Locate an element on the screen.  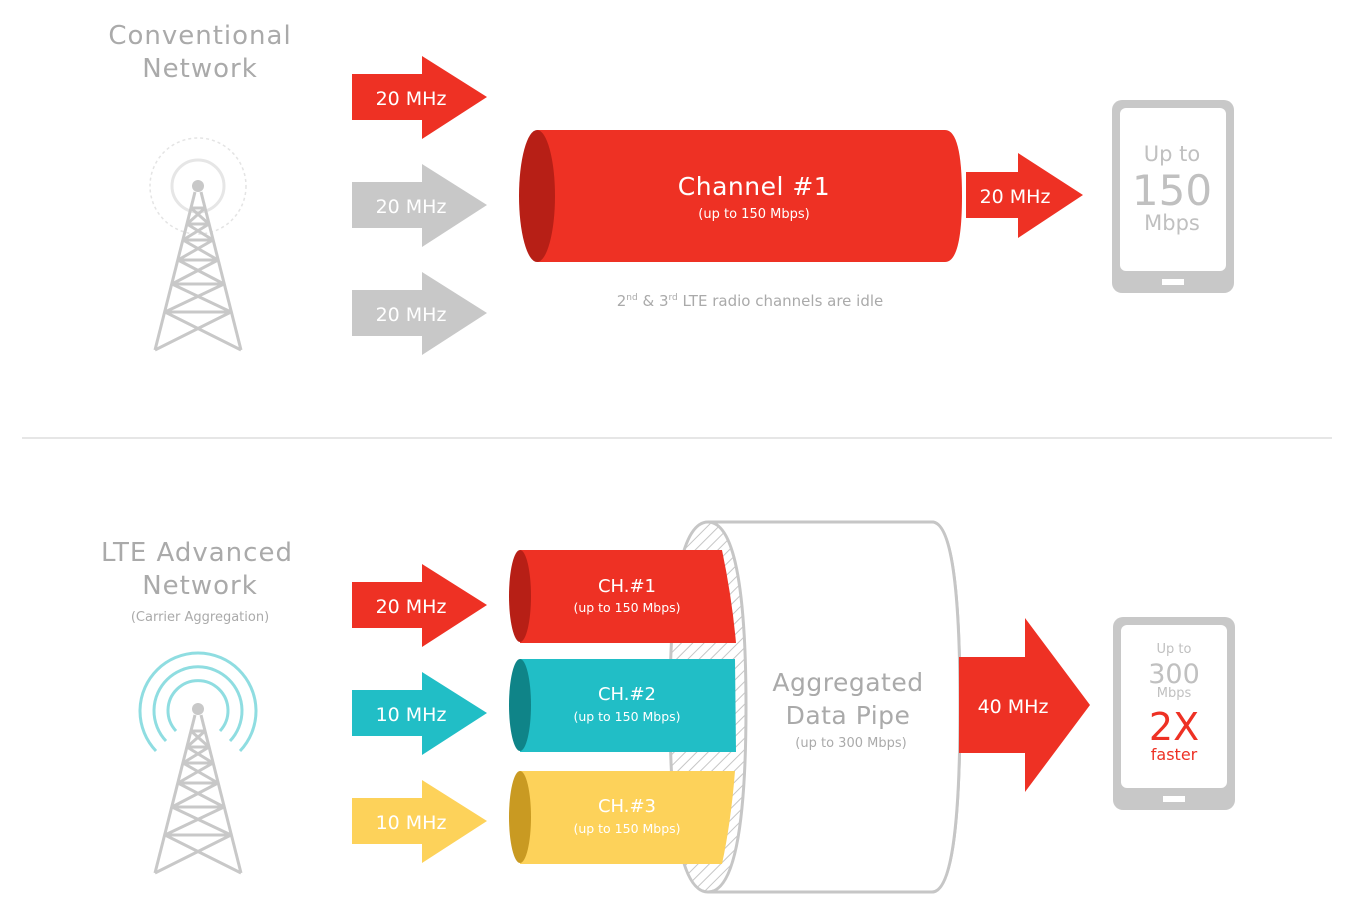
tablet-icon-advanced: Up to 300 Mbps 2X faster is located at coordinates (1174, 713).